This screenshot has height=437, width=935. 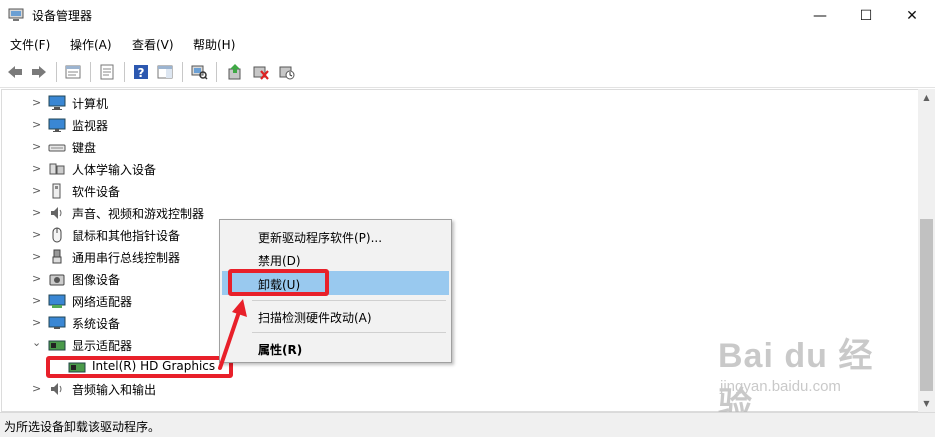 I want to click on minimize-button: —, so click(x=820, y=15).